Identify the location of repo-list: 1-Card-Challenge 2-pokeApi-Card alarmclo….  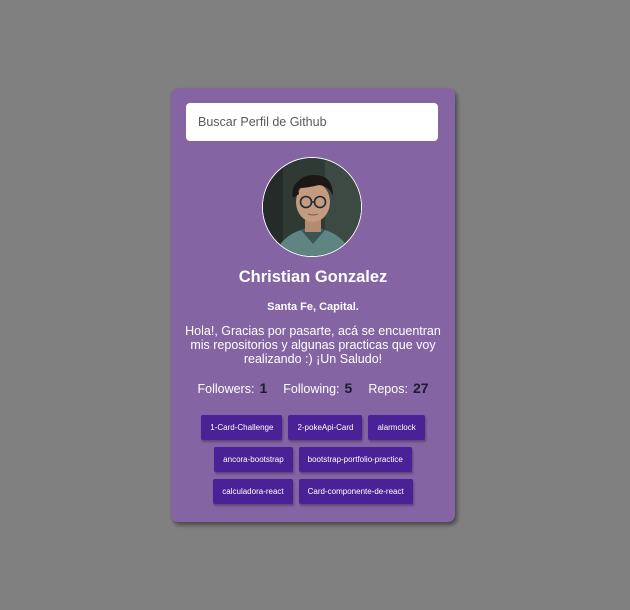
(313, 459).